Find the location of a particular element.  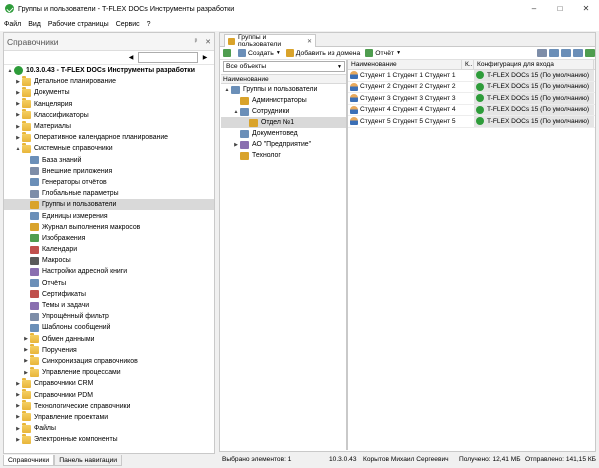

tab-groups-and-users: Группы и пользователи ✕ is located at coordinates (270, 41).